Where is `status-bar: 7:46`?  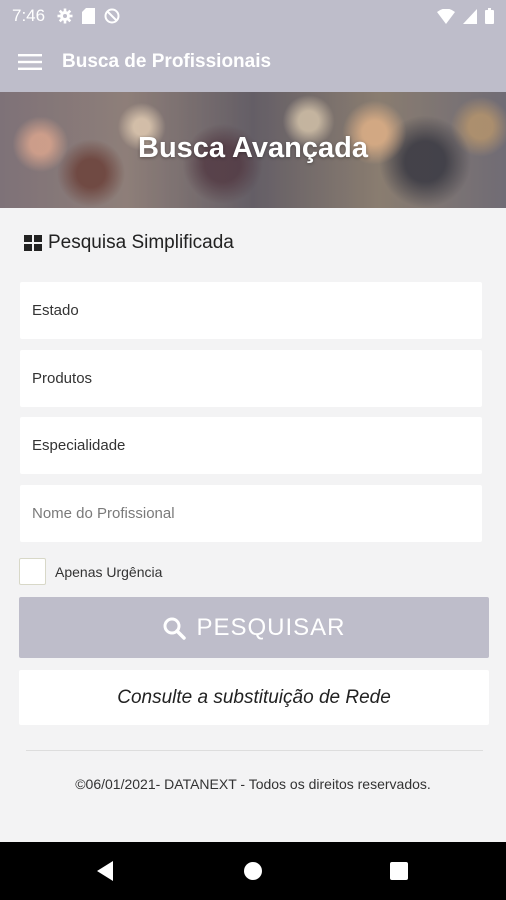
status-bar: 7:46 is located at coordinates (253, 16).